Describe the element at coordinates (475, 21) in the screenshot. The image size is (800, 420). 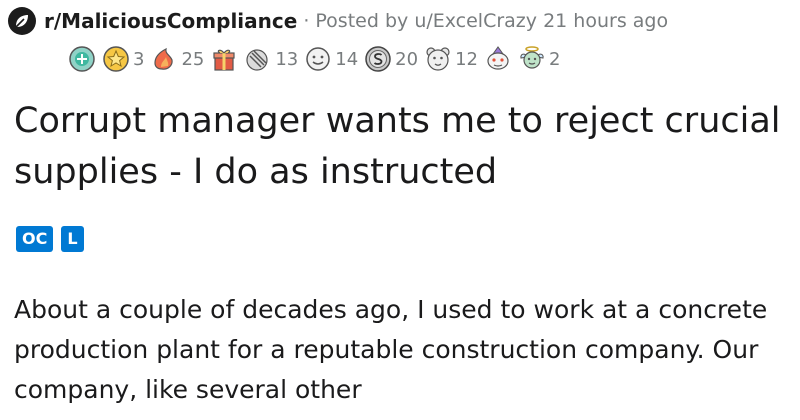
I see `author-link: u/ExcelCrazy` at that location.